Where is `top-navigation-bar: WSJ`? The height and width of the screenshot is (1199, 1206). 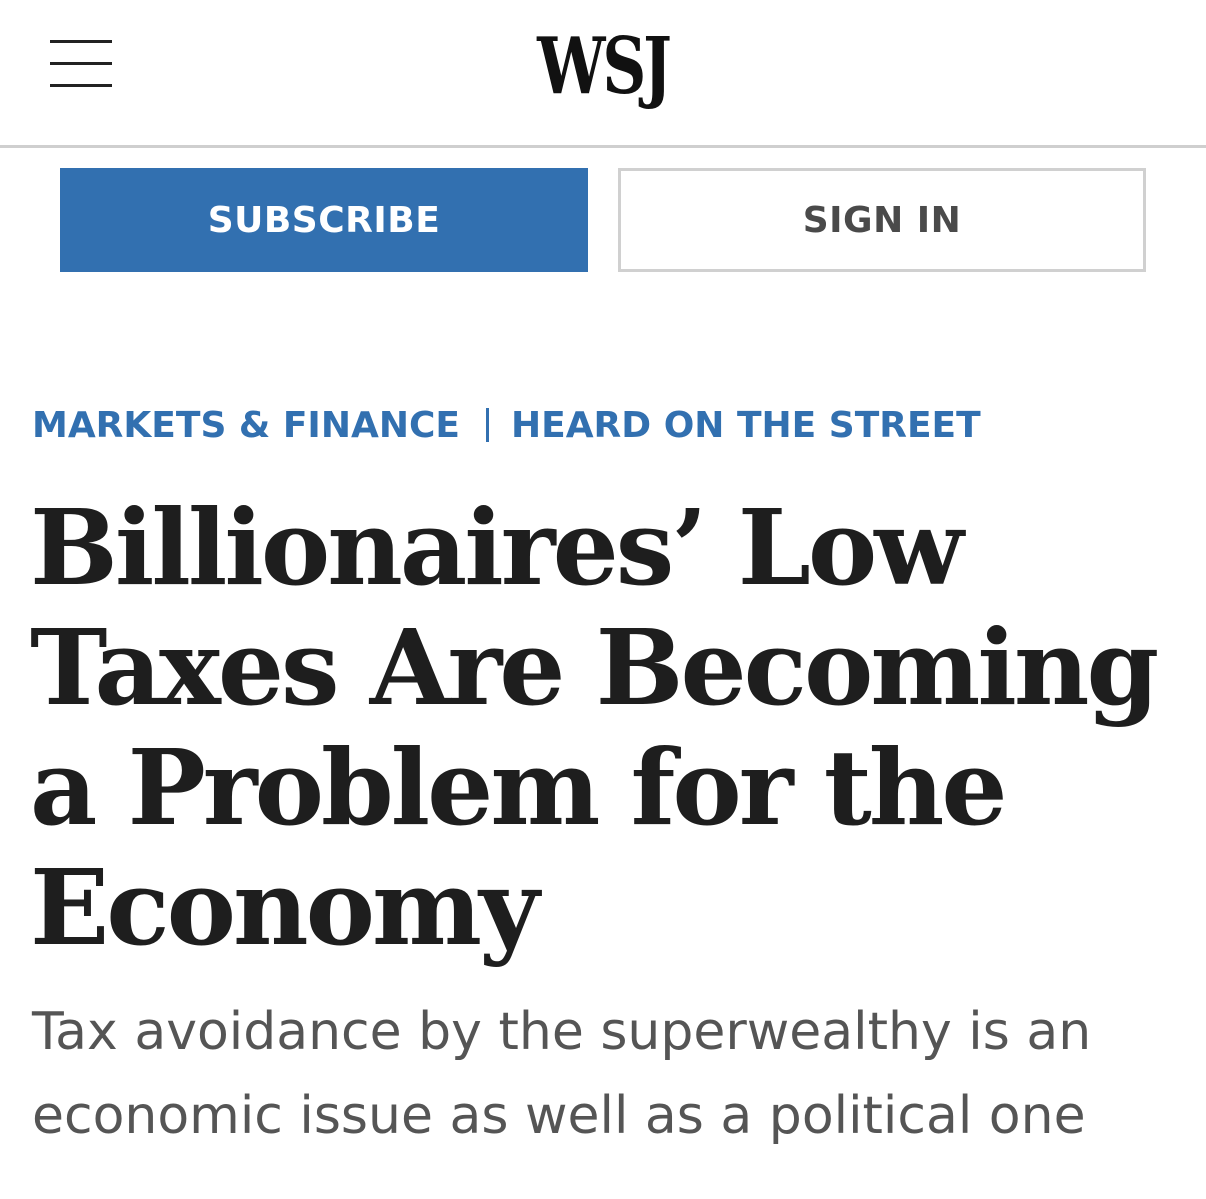
top-navigation-bar: WSJ is located at coordinates (603, 74).